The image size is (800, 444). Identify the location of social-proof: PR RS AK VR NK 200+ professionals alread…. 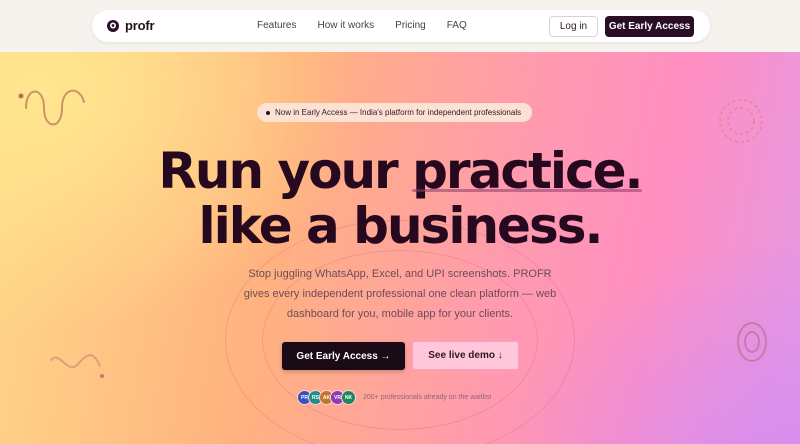
(394, 397).